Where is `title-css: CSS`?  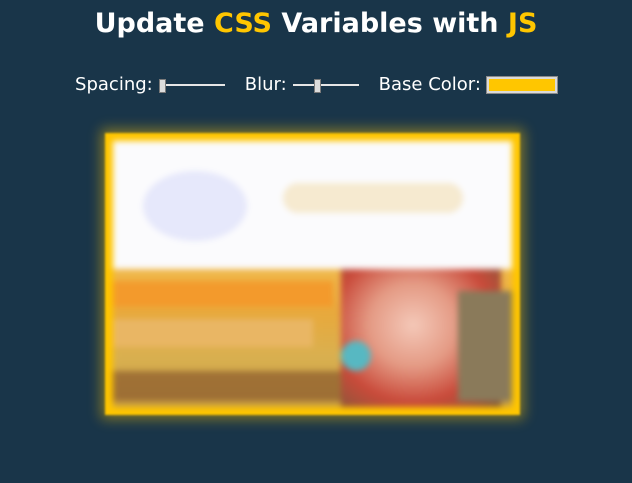 title-css: CSS is located at coordinates (243, 23).